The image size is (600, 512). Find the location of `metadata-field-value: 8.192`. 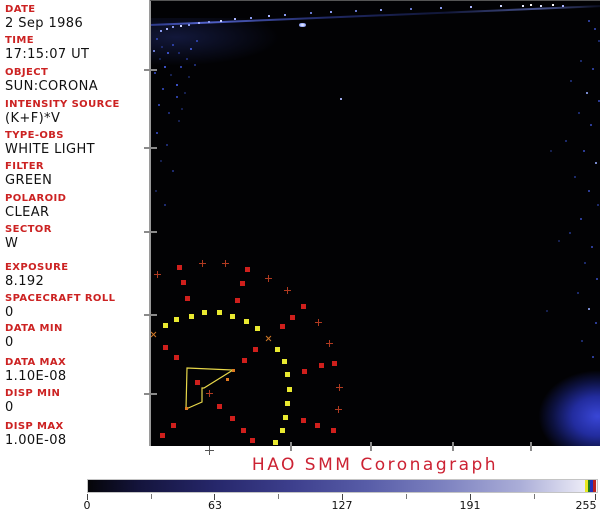

metadata-field-value: 8.192 is located at coordinates (25, 281).